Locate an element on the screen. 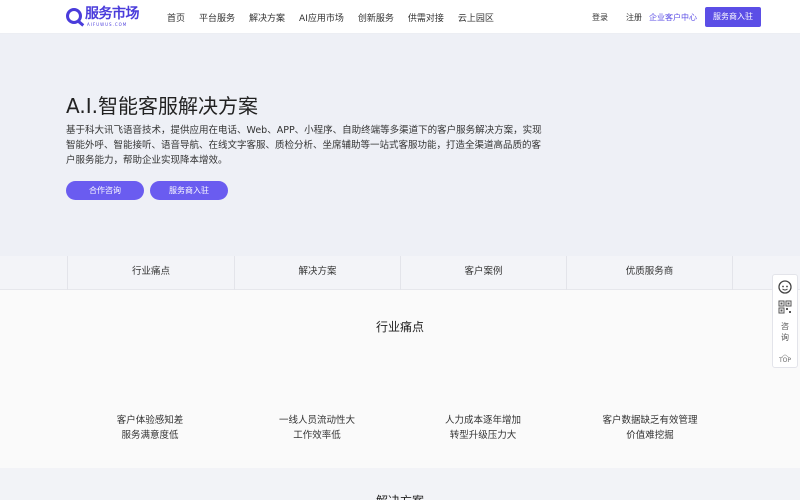  floating-toolbar: 咨询 ︿ TOP is located at coordinates (785, 321).